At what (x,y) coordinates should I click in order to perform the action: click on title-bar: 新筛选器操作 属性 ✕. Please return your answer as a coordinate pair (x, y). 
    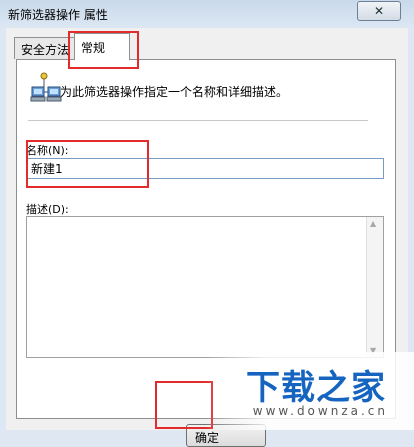
    Looking at the image, I should click on (207, 14).